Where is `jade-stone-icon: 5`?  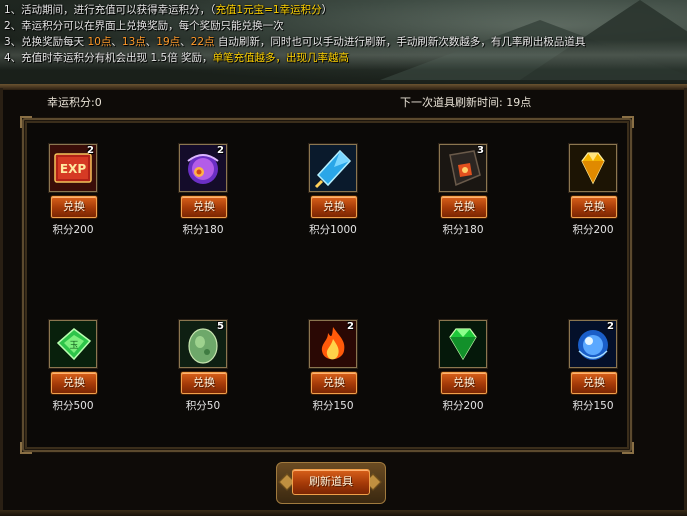 jade-stone-icon: 5 is located at coordinates (203, 344).